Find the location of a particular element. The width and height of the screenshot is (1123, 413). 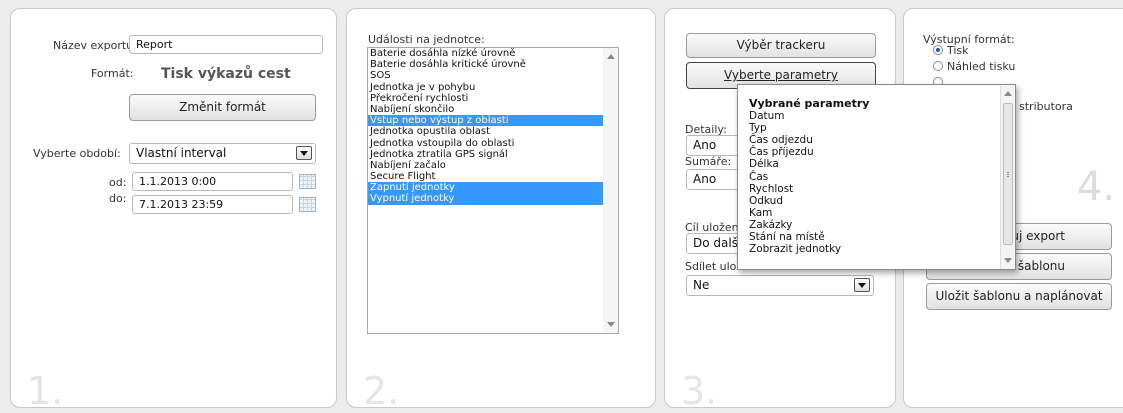

sums-select-value: Ano is located at coordinates (705, 179).